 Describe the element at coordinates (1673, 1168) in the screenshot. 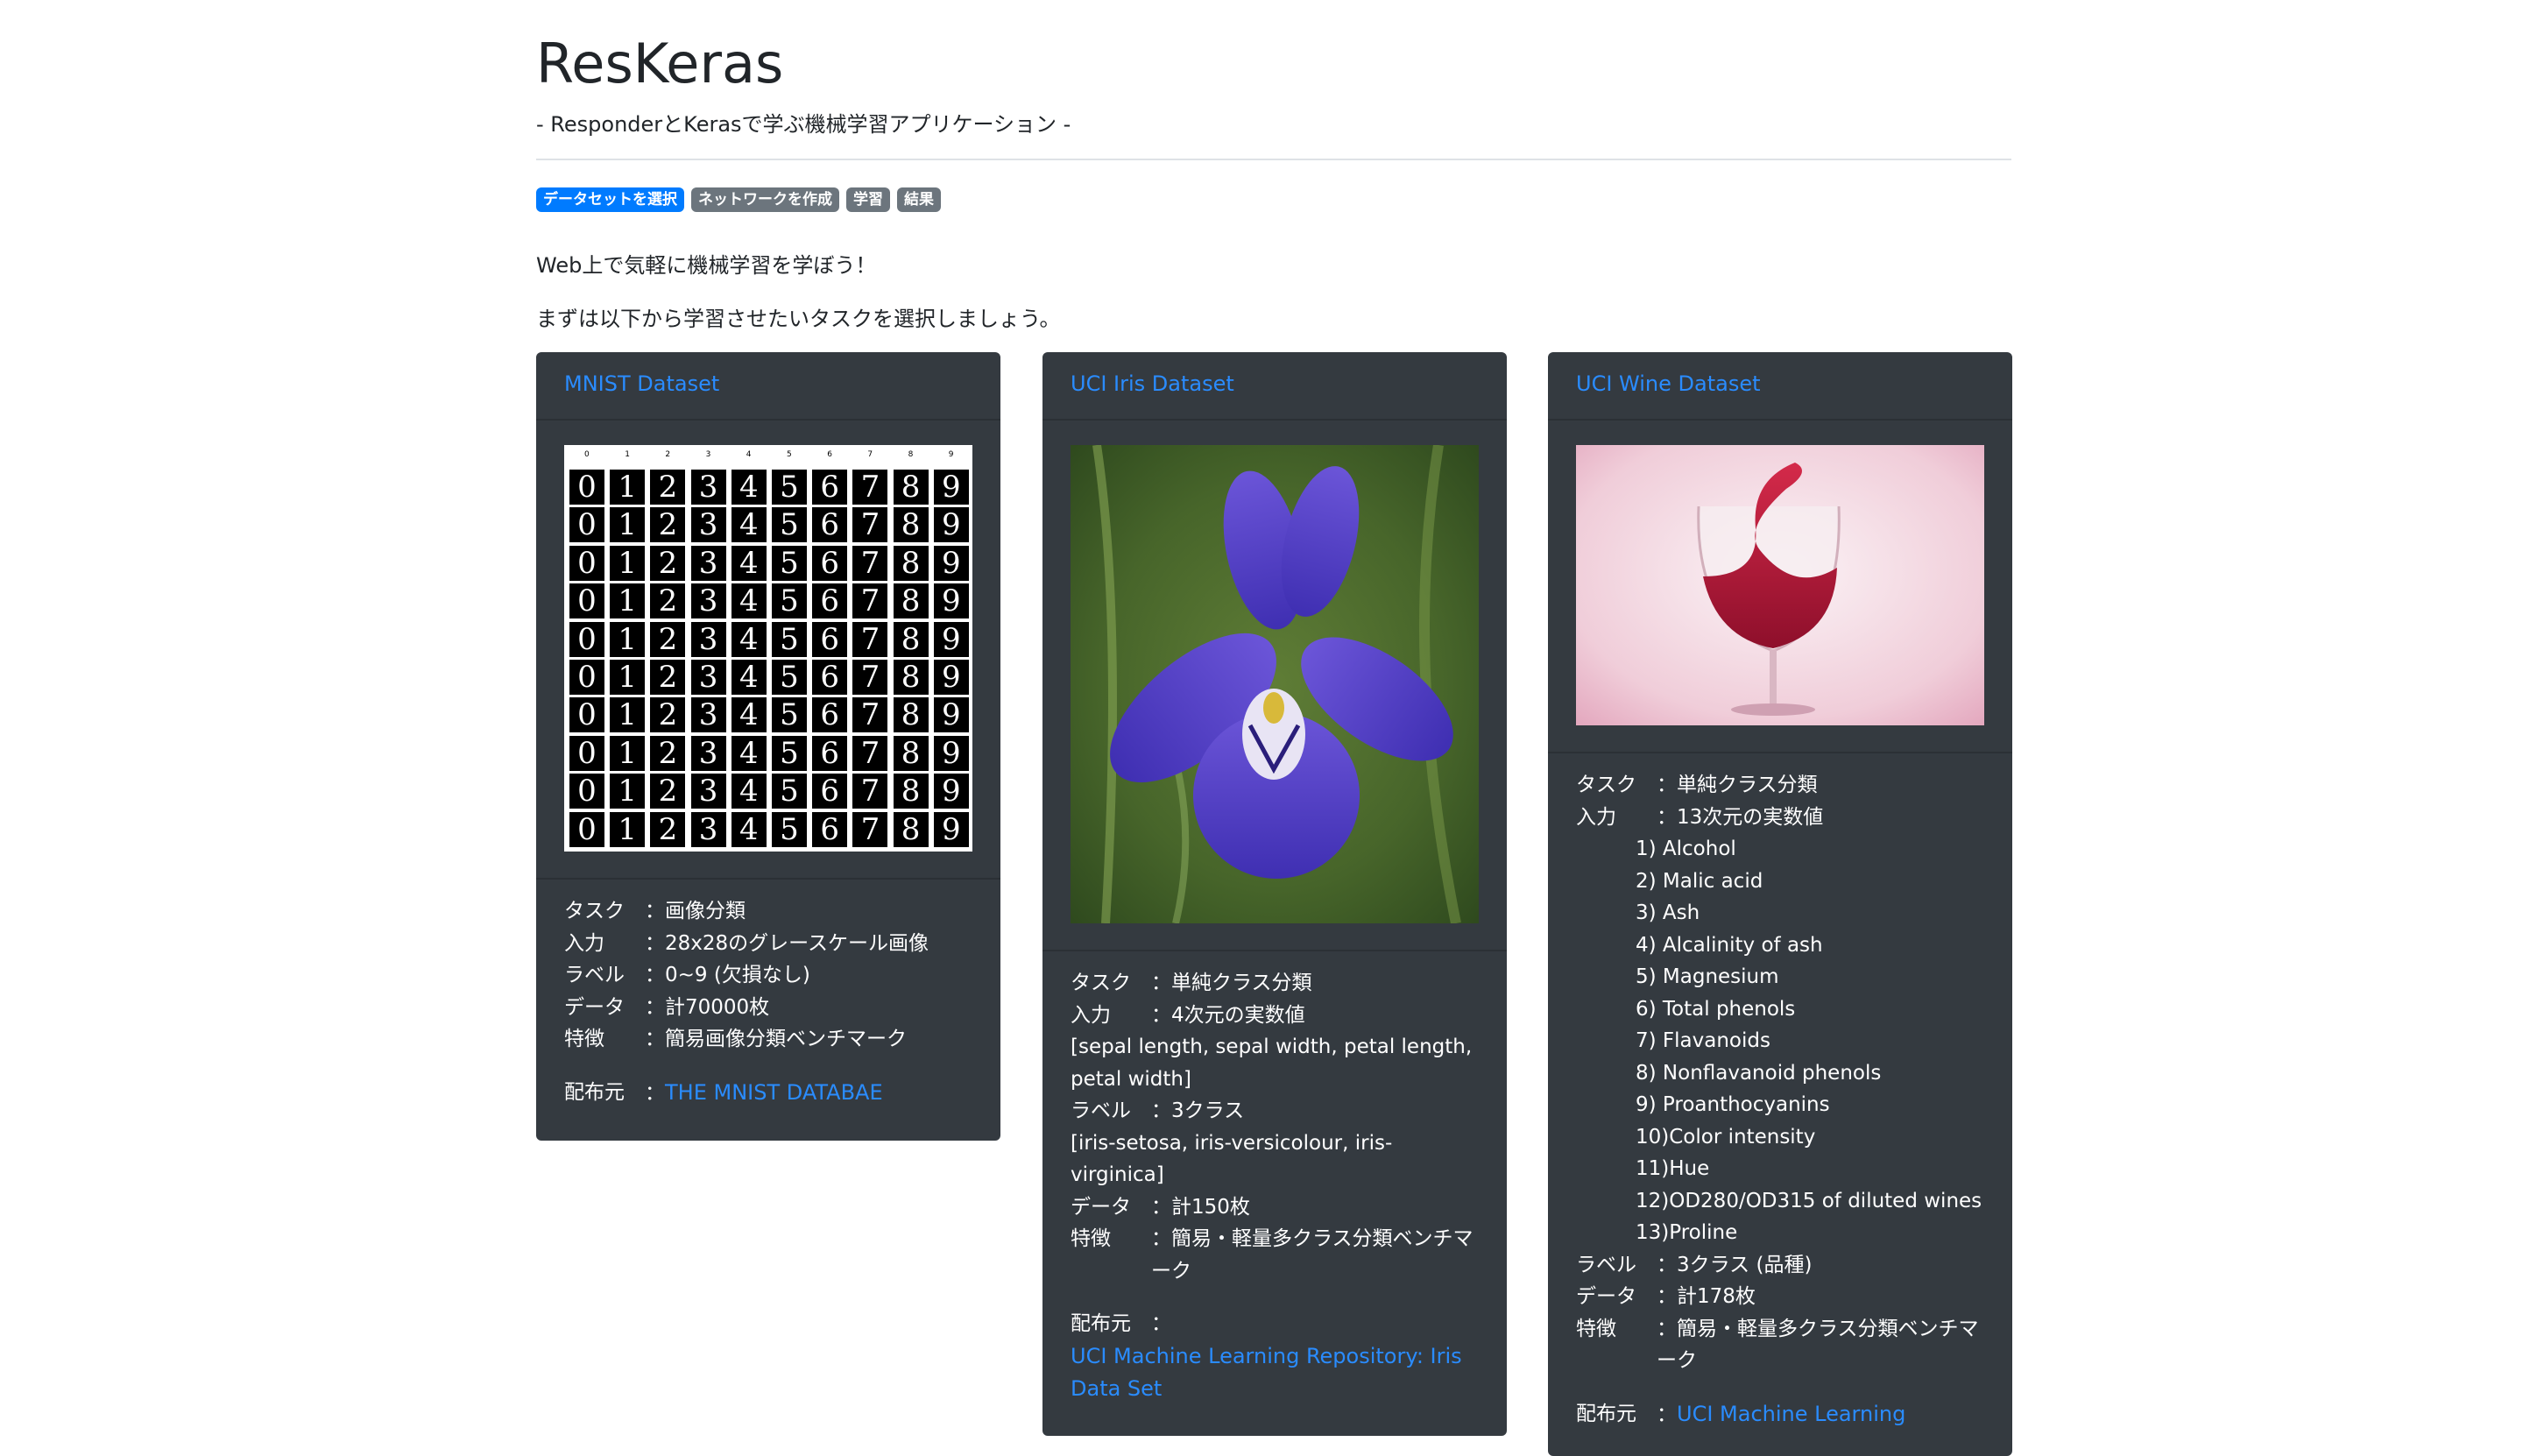

I see `feature-item: 11)Hue` at that location.